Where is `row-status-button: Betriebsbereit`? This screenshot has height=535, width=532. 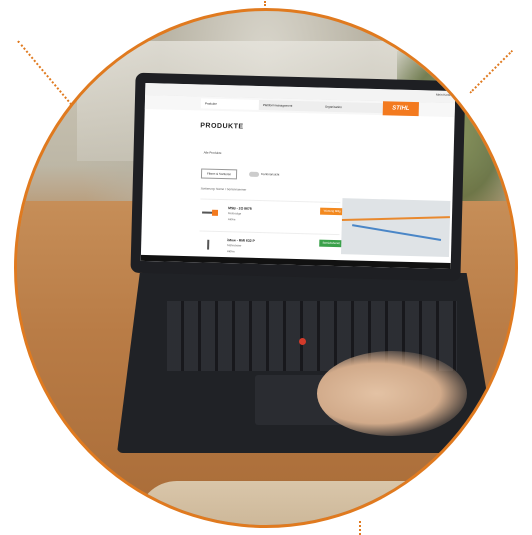 row-status-button: Betriebsbereit is located at coordinates (331, 243).